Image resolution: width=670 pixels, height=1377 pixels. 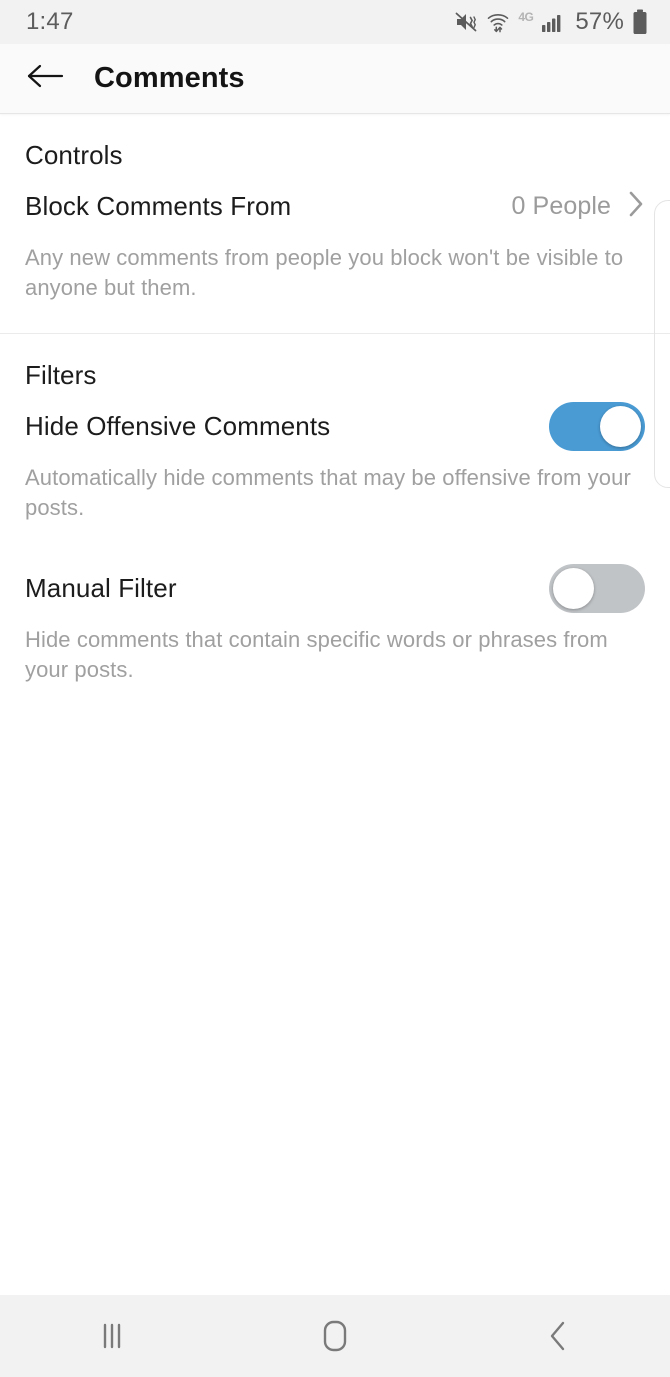 I want to click on mute-vibrate-icon, so click(x=466, y=22).